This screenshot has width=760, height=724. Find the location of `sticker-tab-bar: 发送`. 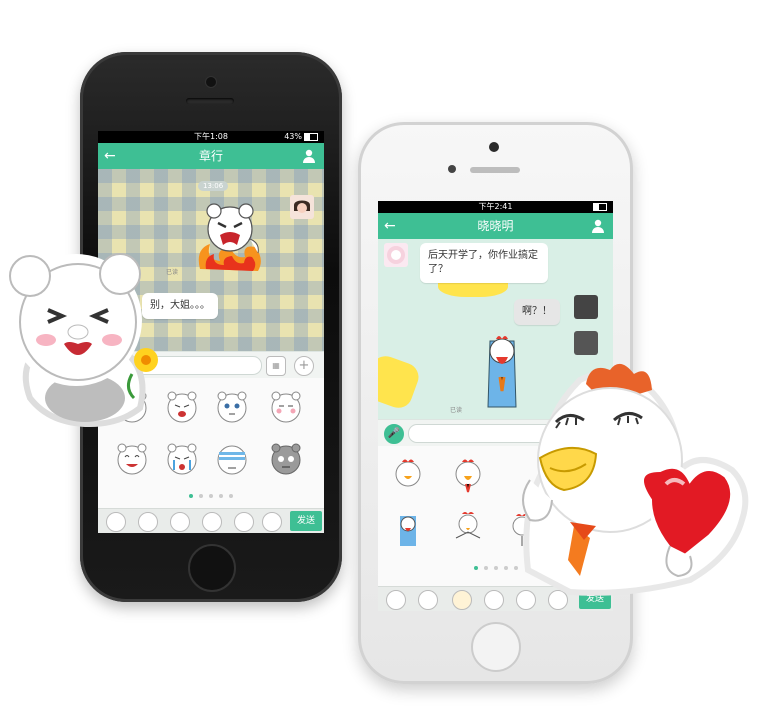

sticker-tab-bar: 发送 is located at coordinates (211, 520).